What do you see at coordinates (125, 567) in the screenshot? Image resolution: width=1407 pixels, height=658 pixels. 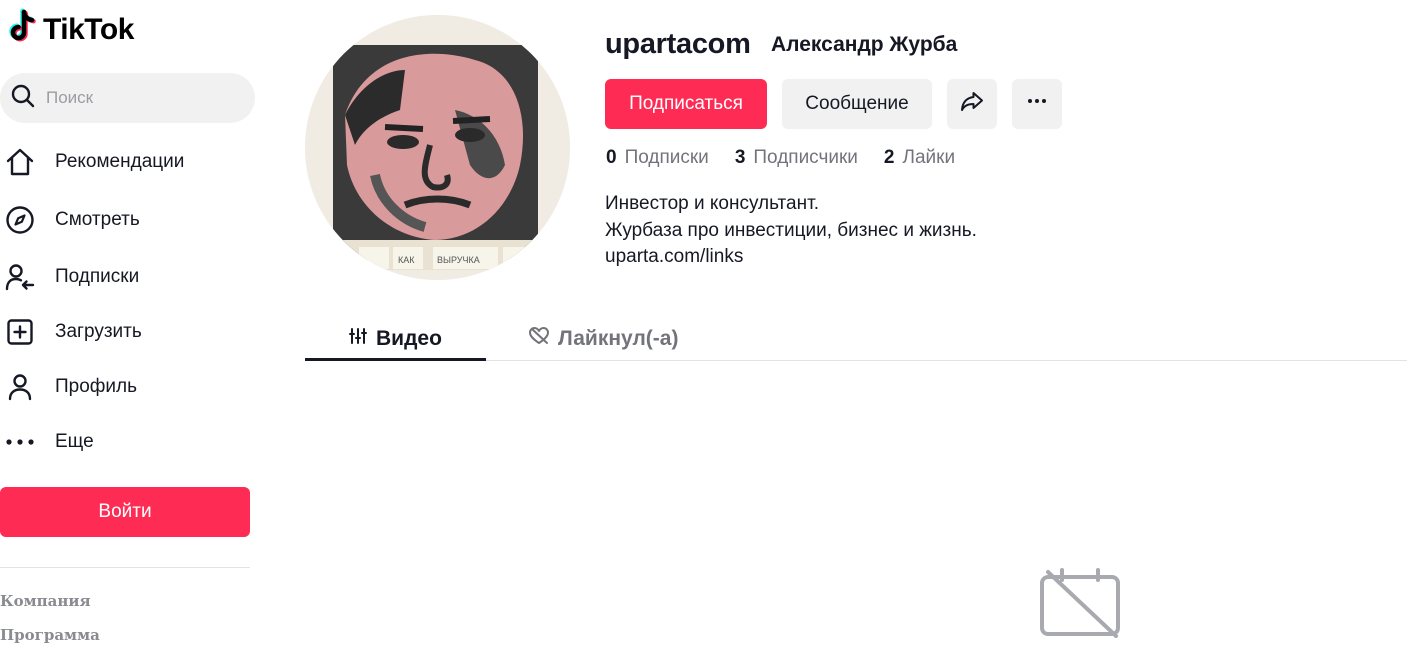 I see `sidebar-divider` at bounding box center [125, 567].